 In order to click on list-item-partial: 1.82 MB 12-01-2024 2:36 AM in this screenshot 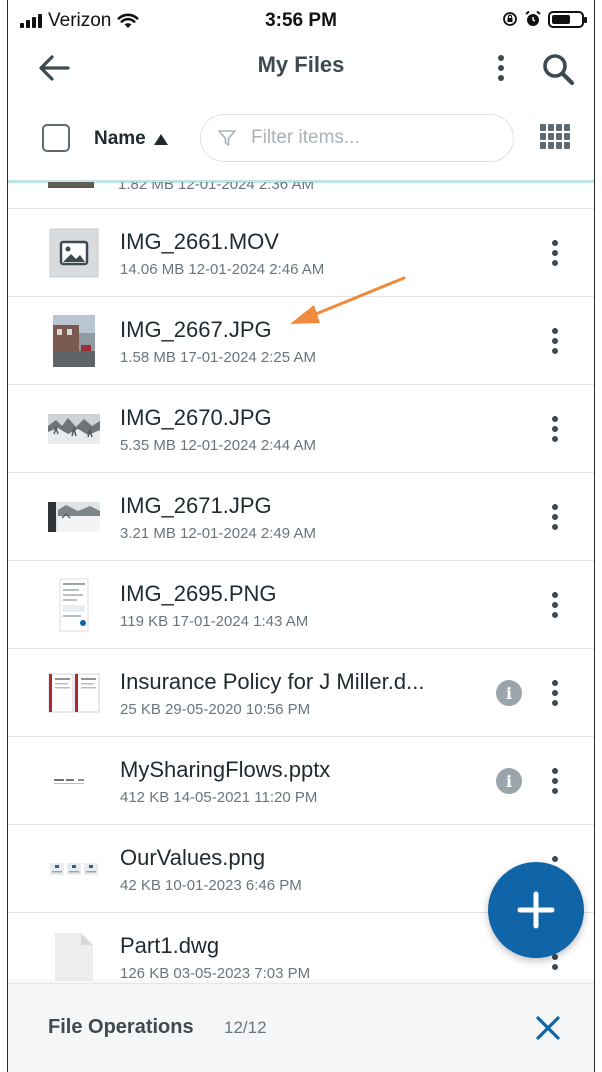, I will do `click(301, 195)`.